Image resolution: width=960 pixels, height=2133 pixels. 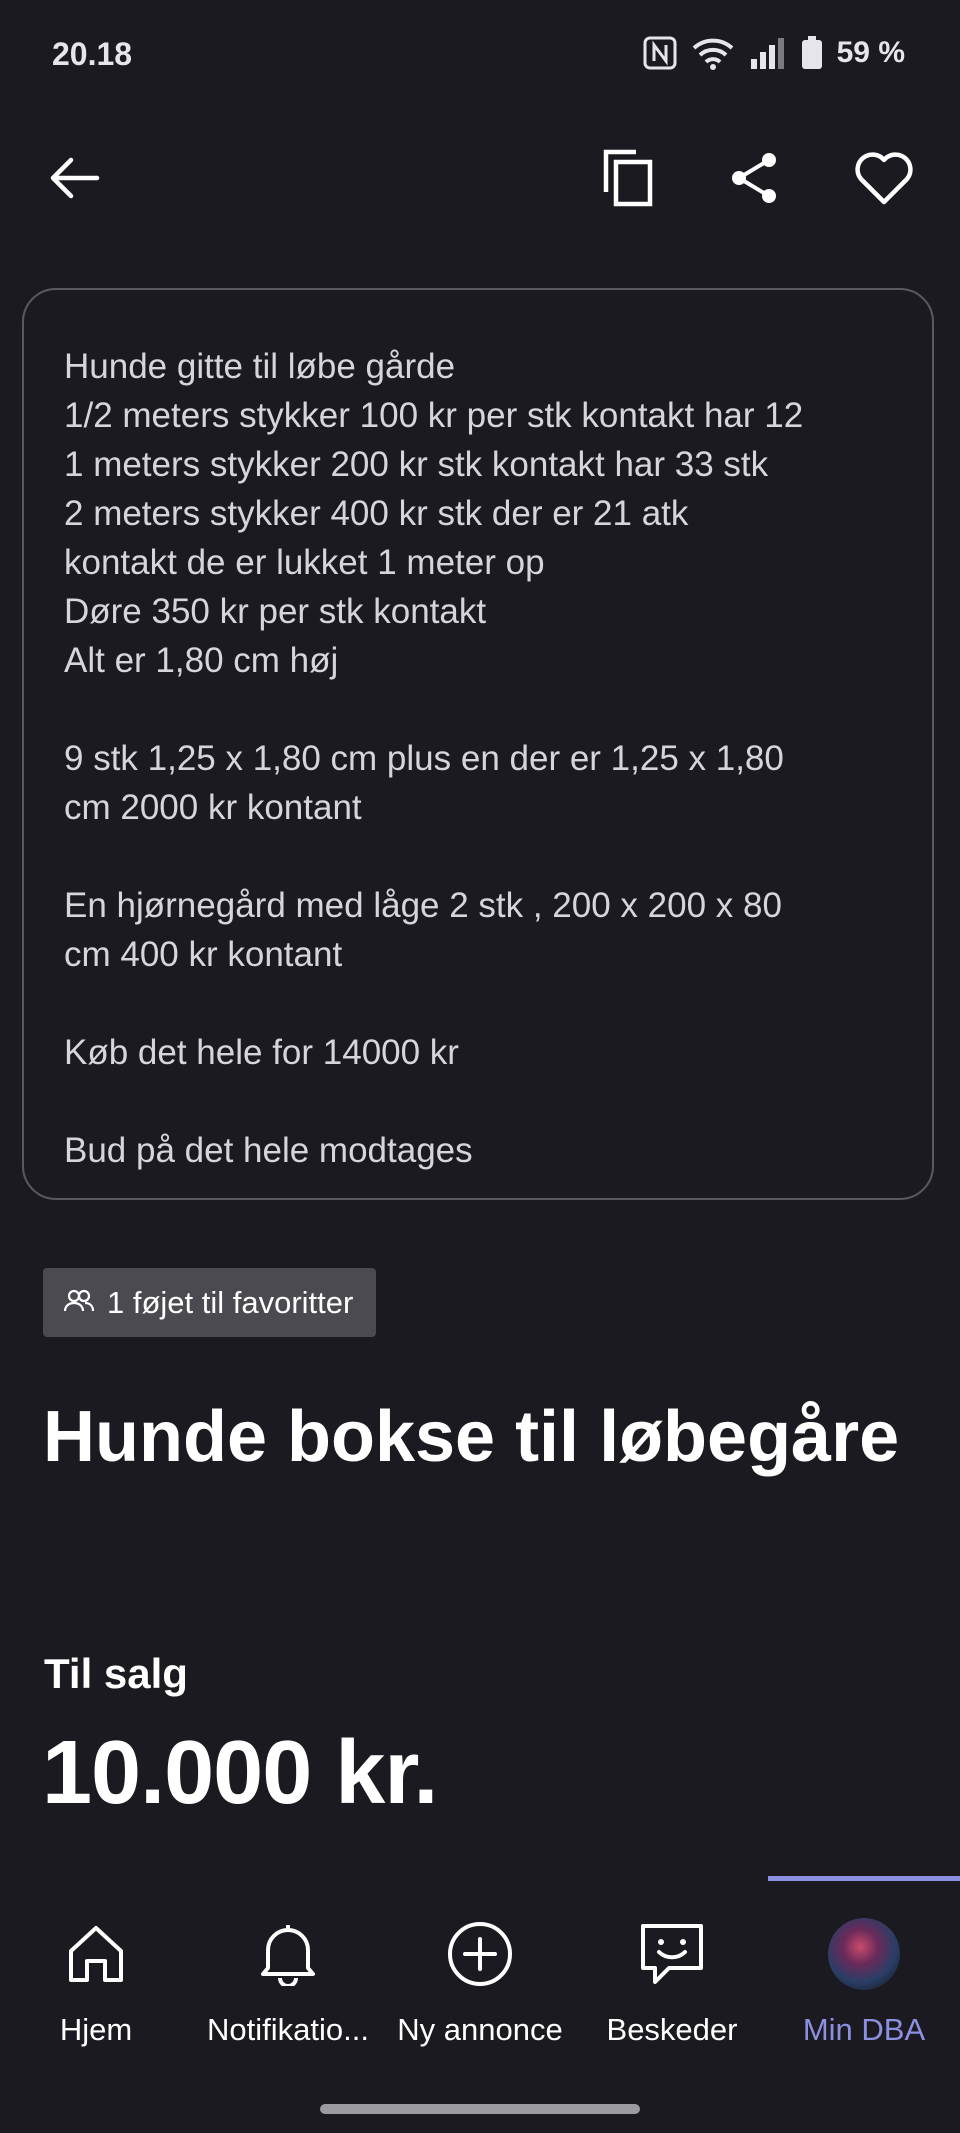 I want to click on avatar, so click(x=864, y=1954).